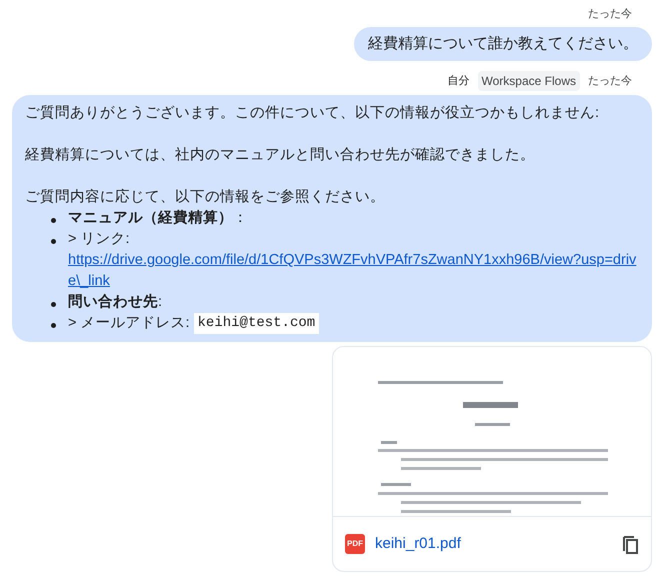 The width and height of the screenshot is (662, 576). I want to click on list-item-label: > メールアドレス:, so click(129, 323).